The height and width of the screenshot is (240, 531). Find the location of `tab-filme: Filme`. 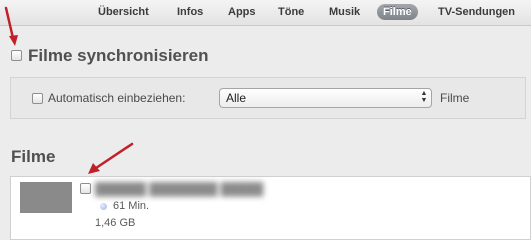

tab-filme: Filme is located at coordinates (397, 12).